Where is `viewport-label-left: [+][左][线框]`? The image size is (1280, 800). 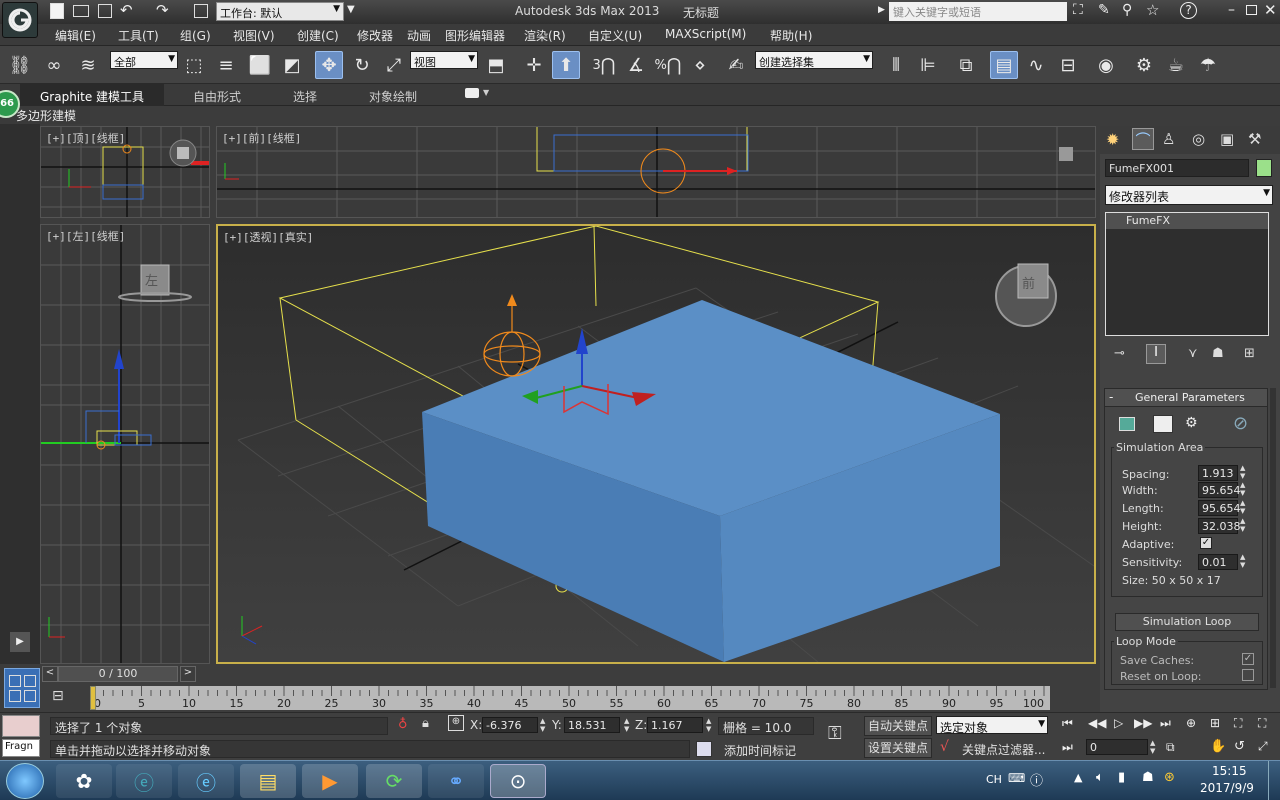
viewport-label-left: [+][左][线框] is located at coordinates (85, 236).